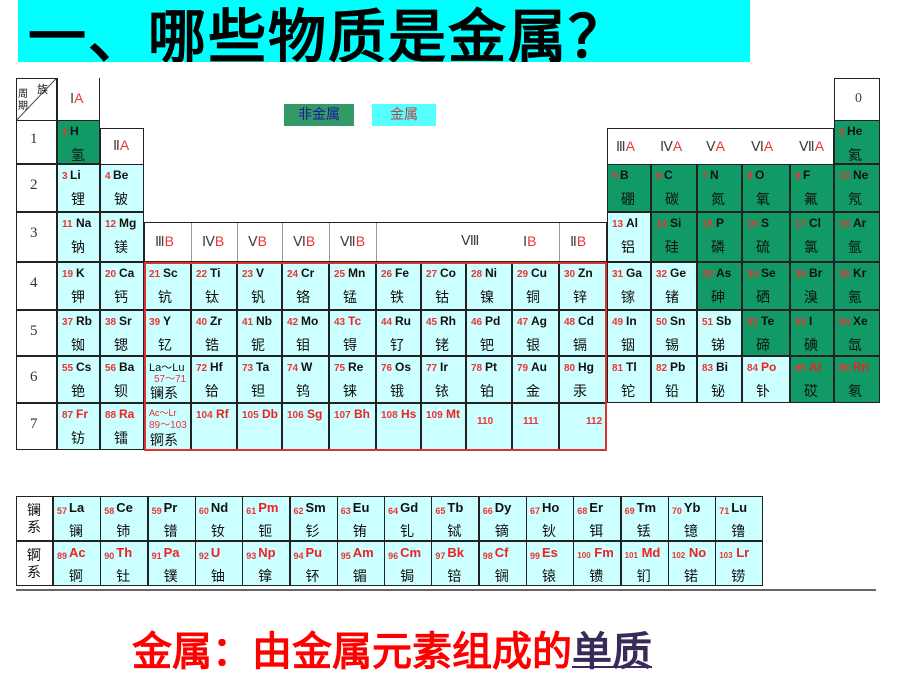  Describe the element at coordinates (857, 142) in the screenshot. I see `element-cell-he: 2 He 氦` at that location.